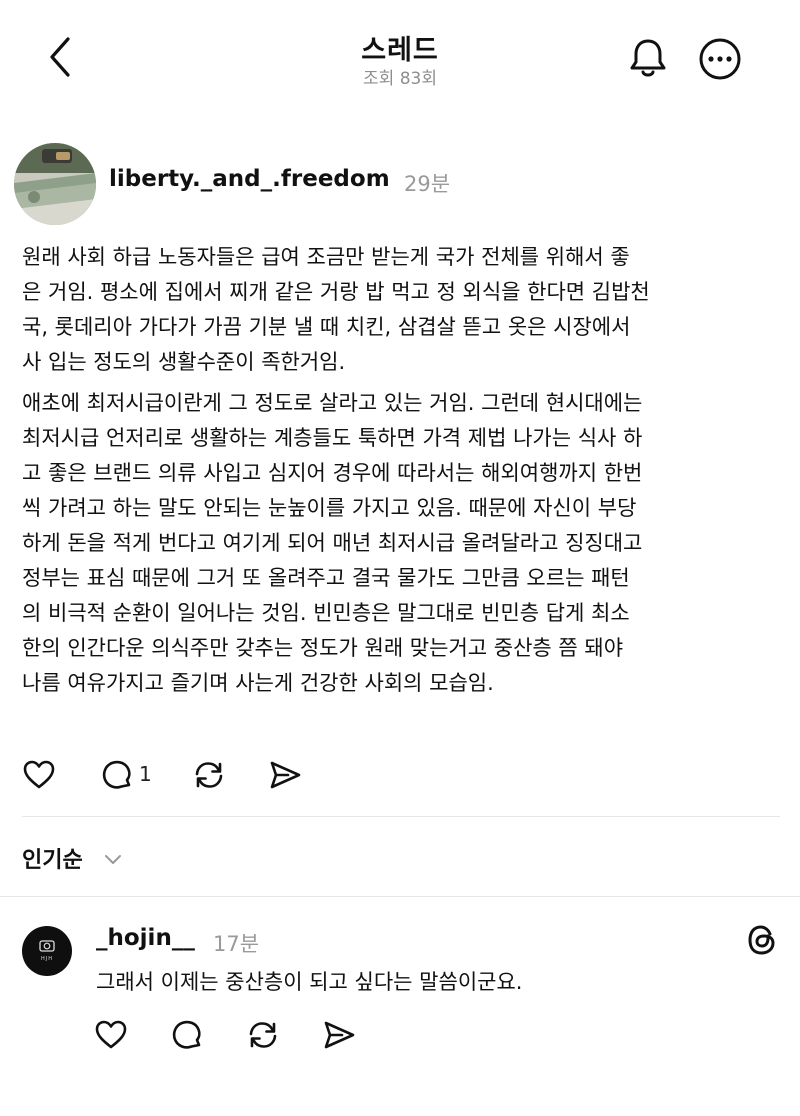 The image size is (800, 1116). I want to click on post-line: 의 비극적 순환이 일어나는 것임. 빈민층은 말그대로 빈민층 답게 최소, so click(326, 613).